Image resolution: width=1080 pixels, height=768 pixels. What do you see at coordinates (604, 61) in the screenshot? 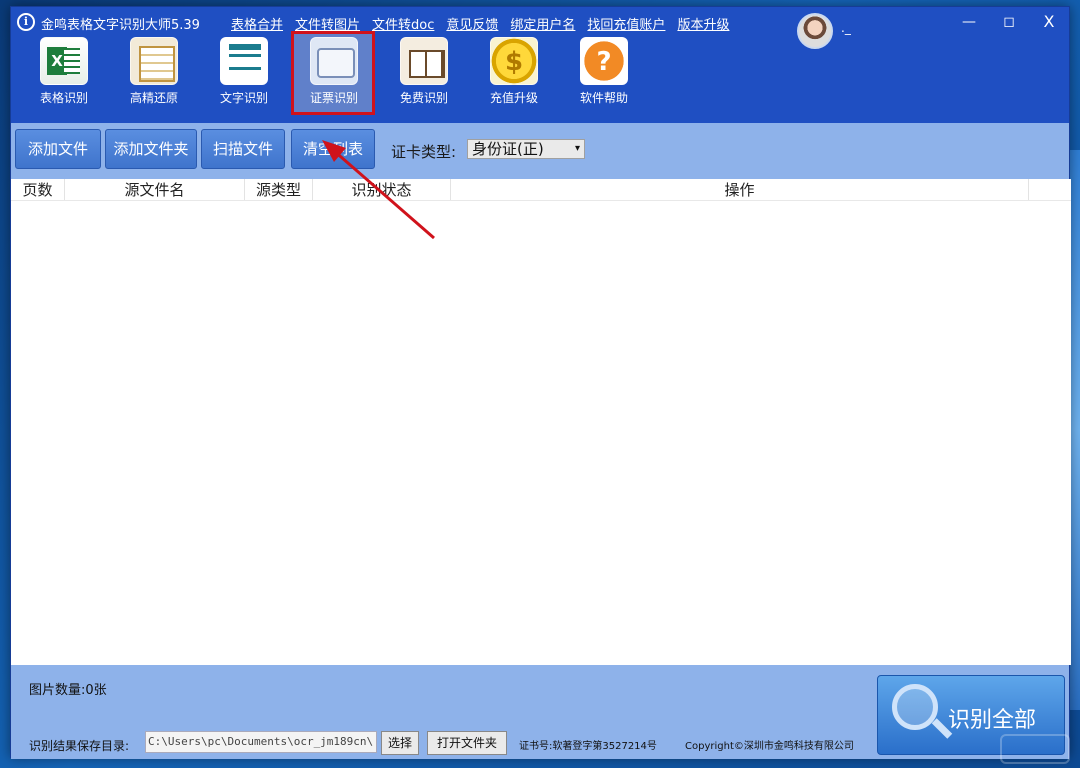
I see `help-icon: ?` at bounding box center [604, 61].